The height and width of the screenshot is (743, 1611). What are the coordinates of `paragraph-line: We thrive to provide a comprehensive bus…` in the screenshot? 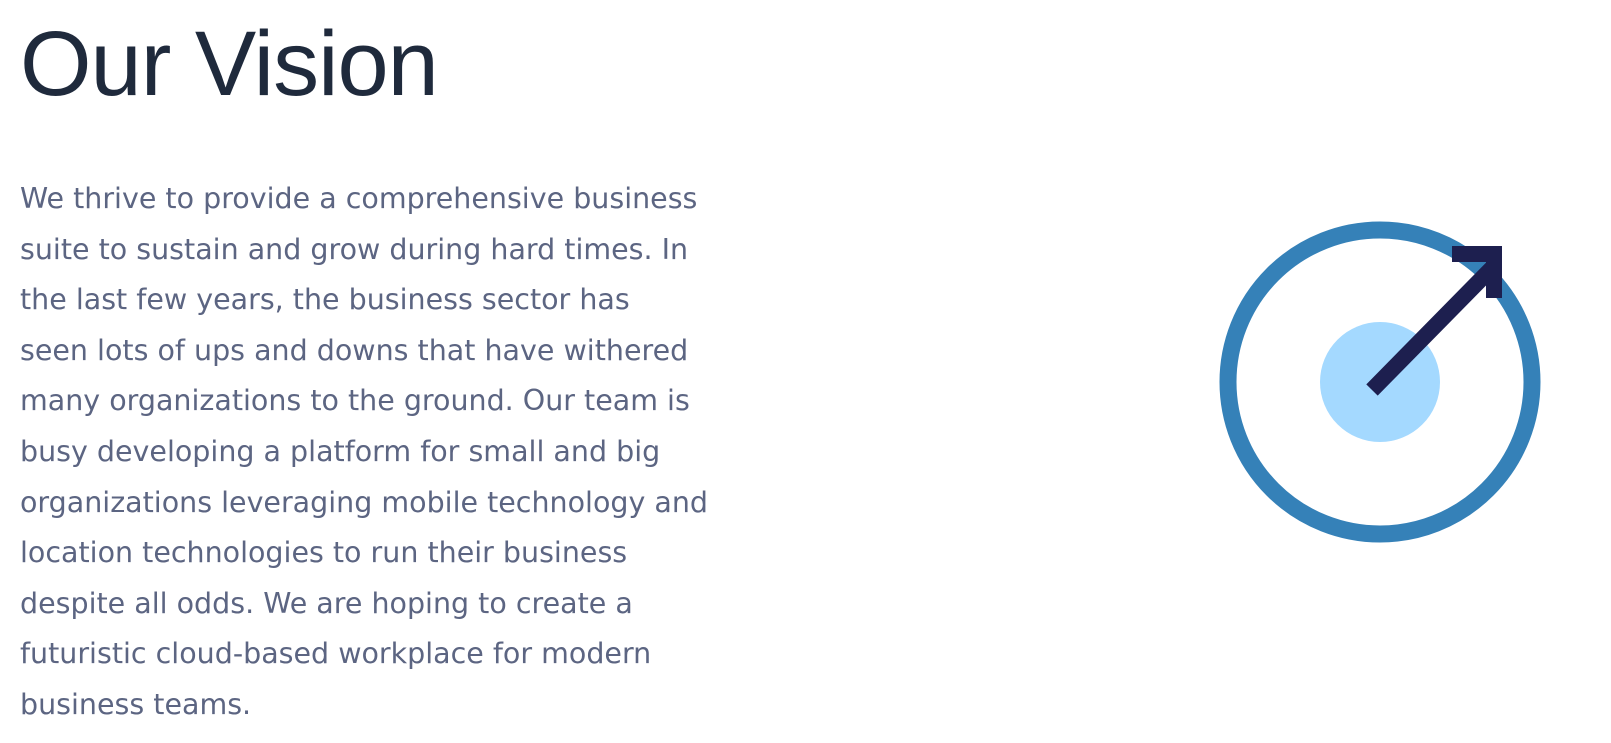 It's located at (359, 198).